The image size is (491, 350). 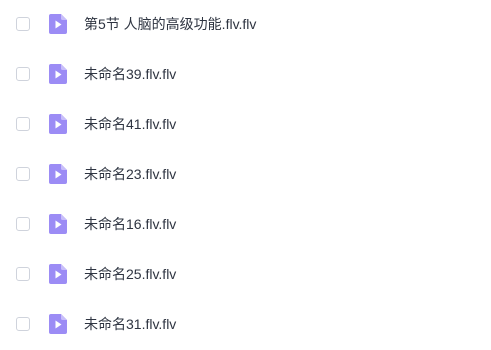 What do you see at coordinates (245, 75) in the screenshot?
I see `file-row: 未命名39.flv.flv` at bounding box center [245, 75].